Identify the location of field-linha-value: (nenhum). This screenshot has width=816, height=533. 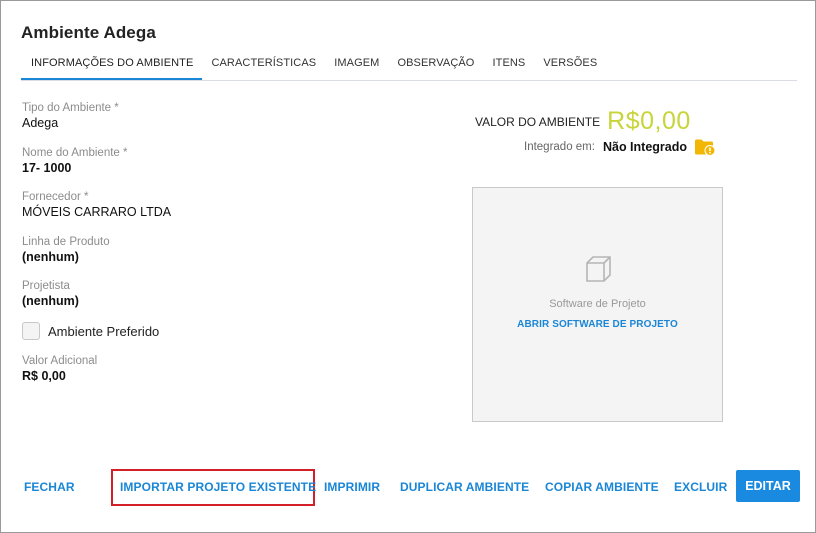
(50, 257).